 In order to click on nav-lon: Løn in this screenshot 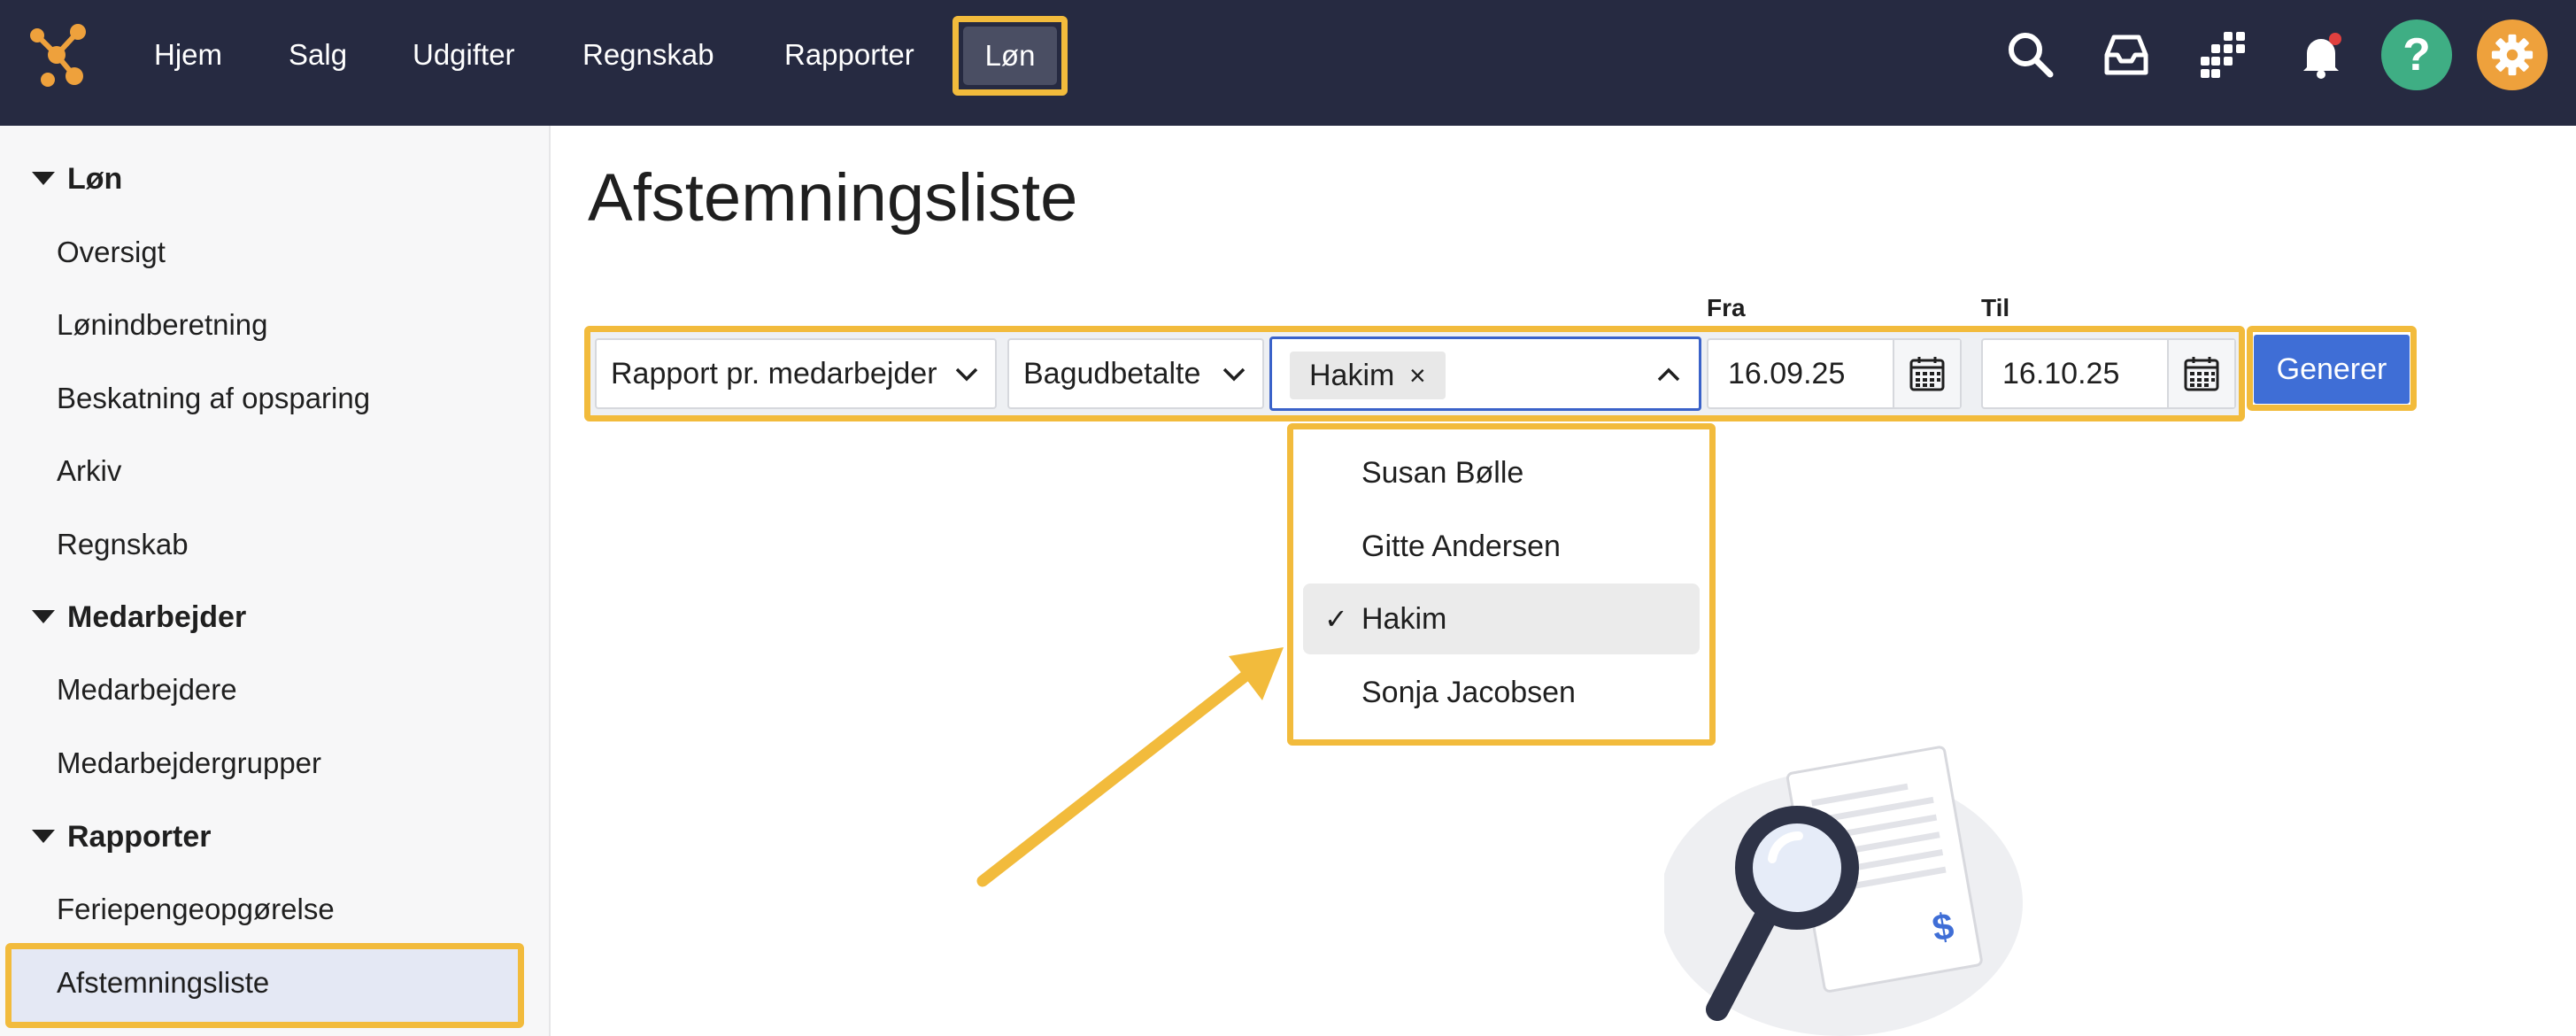, I will do `click(1010, 56)`.